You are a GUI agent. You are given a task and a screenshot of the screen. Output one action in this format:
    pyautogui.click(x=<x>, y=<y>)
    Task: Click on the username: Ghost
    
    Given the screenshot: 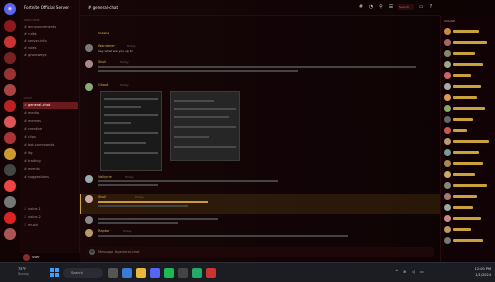 What is the action you would take?
    pyautogui.click(x=103, y=85)
    